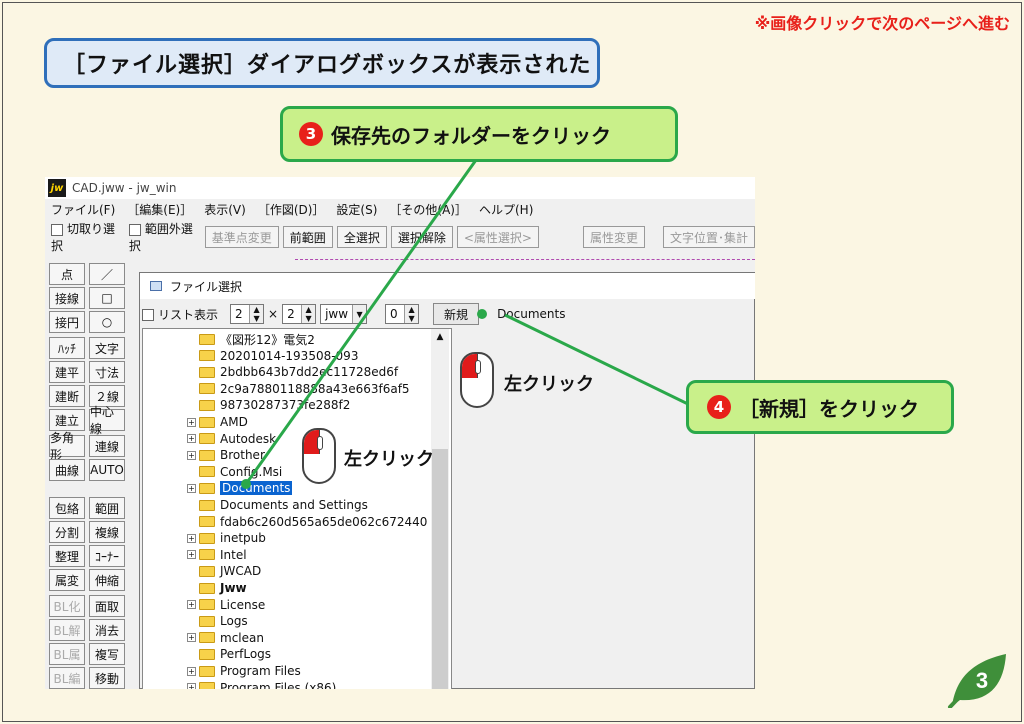  I want to click on page-number: 3, so click(982, 680).